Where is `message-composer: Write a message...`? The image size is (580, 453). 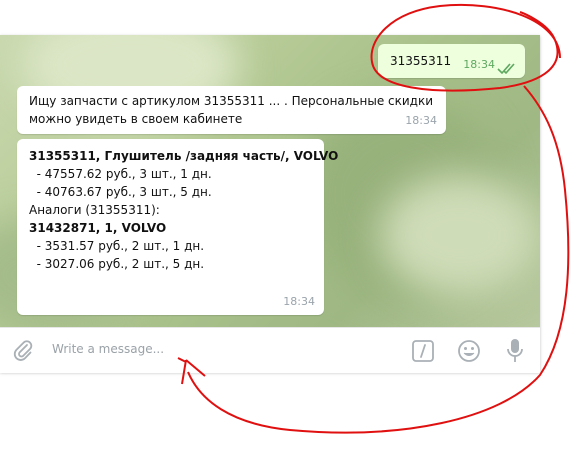 message-composer: Write a message... is located at coordinates (270, 350).